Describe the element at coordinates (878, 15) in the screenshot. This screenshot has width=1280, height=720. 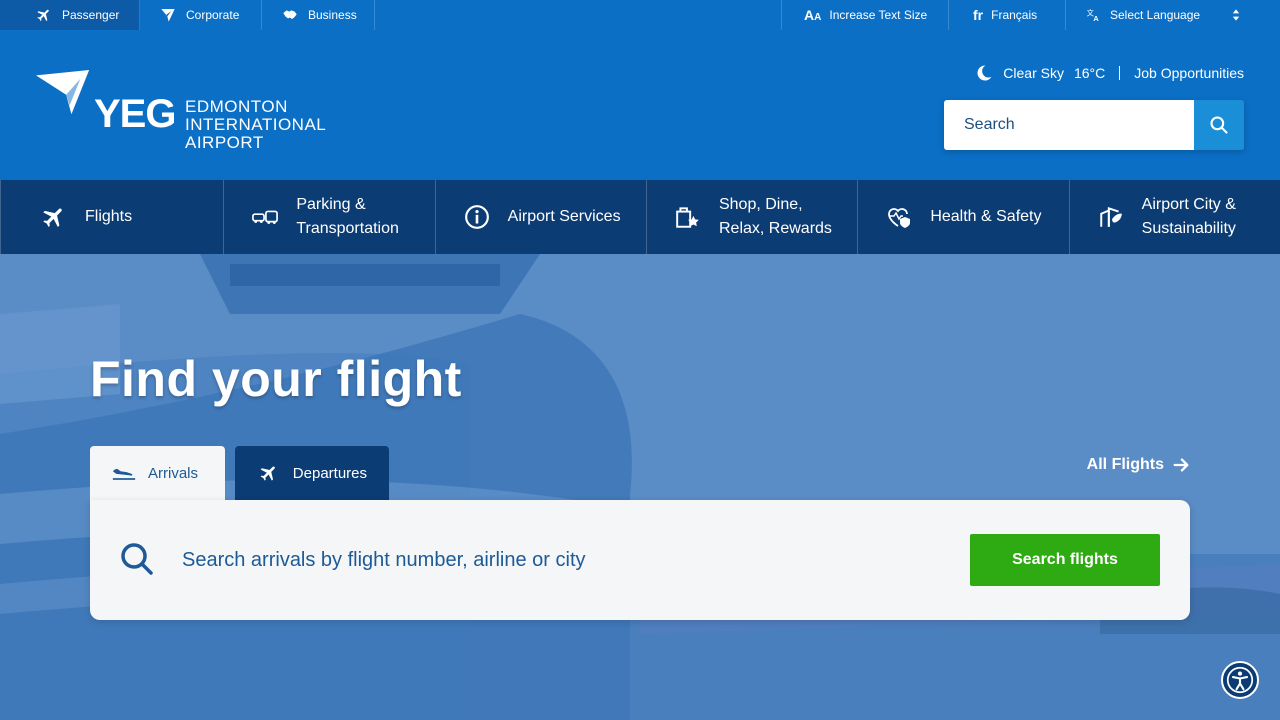
I see `increase-text-label: Increase Text Size` at that location.